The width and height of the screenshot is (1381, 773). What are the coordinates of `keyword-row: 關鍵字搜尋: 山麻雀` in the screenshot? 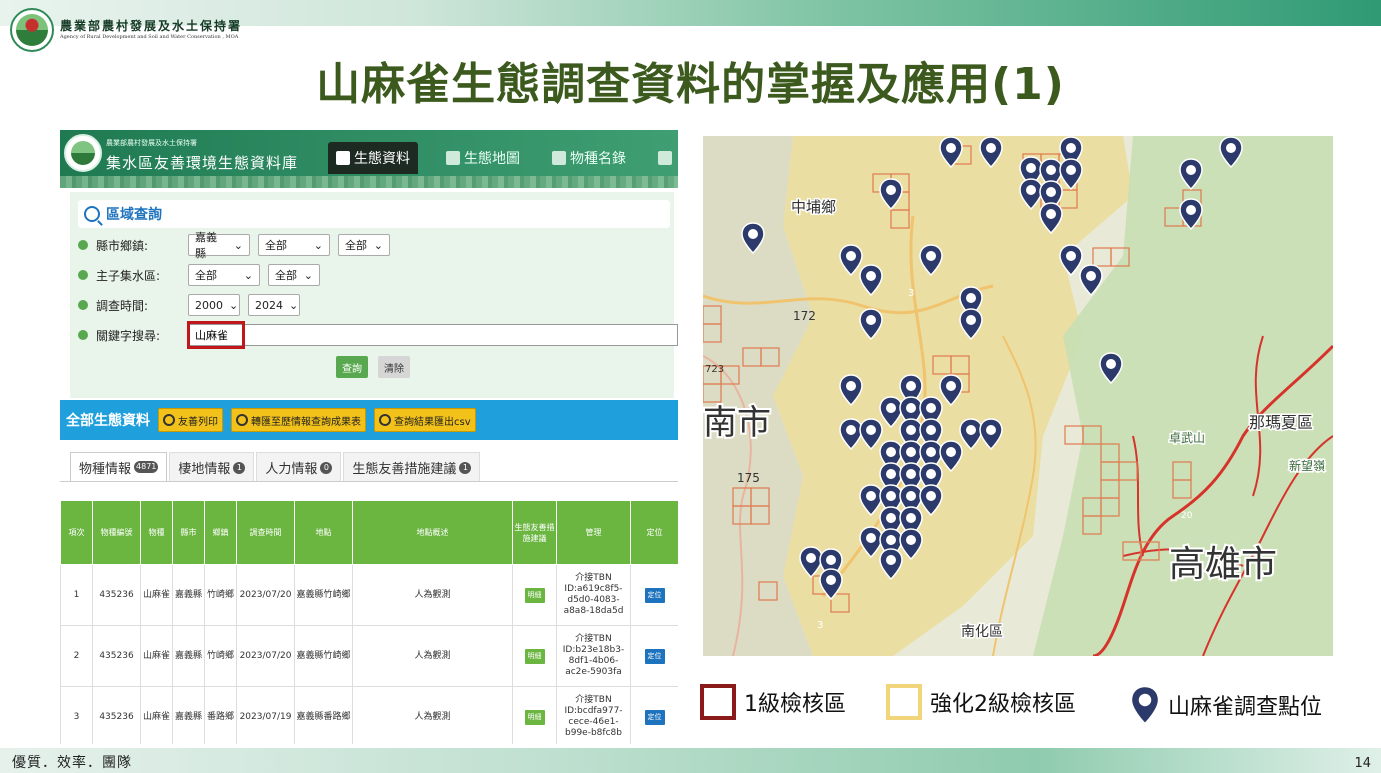 It's located at (378, 335).